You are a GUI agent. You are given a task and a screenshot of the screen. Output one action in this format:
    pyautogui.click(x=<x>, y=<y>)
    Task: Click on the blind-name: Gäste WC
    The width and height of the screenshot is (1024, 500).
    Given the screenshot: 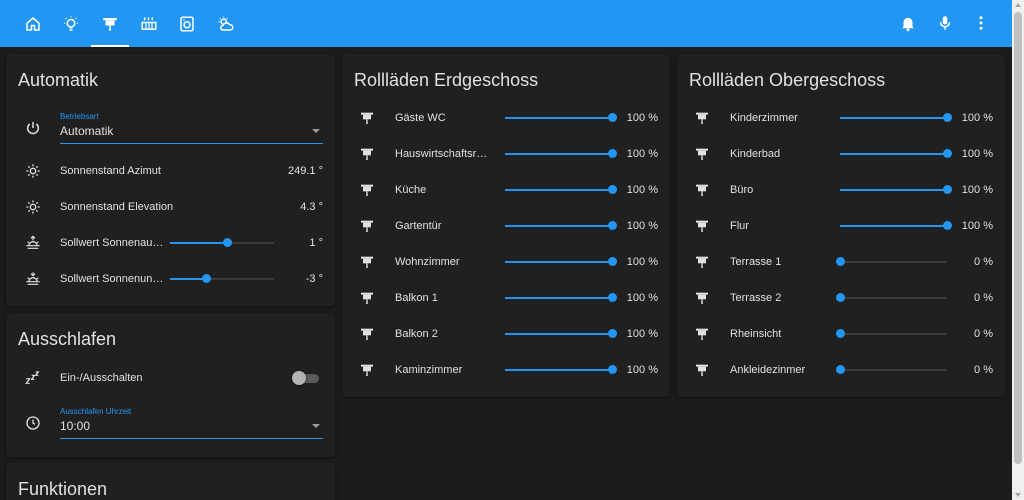 What is the action you would take?
    pyautogui.click(x=443, y=118)
    